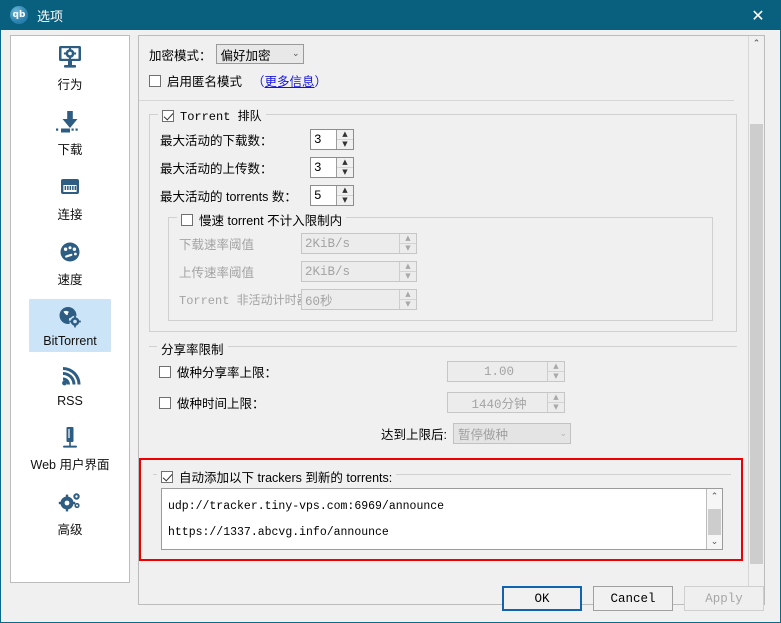 The image size is (781, 623). What do you see at coordinates (70, 465) in the screenshot?
I see `sidebar-item-label: Web 用户界面` at bounding box center [70, 465].